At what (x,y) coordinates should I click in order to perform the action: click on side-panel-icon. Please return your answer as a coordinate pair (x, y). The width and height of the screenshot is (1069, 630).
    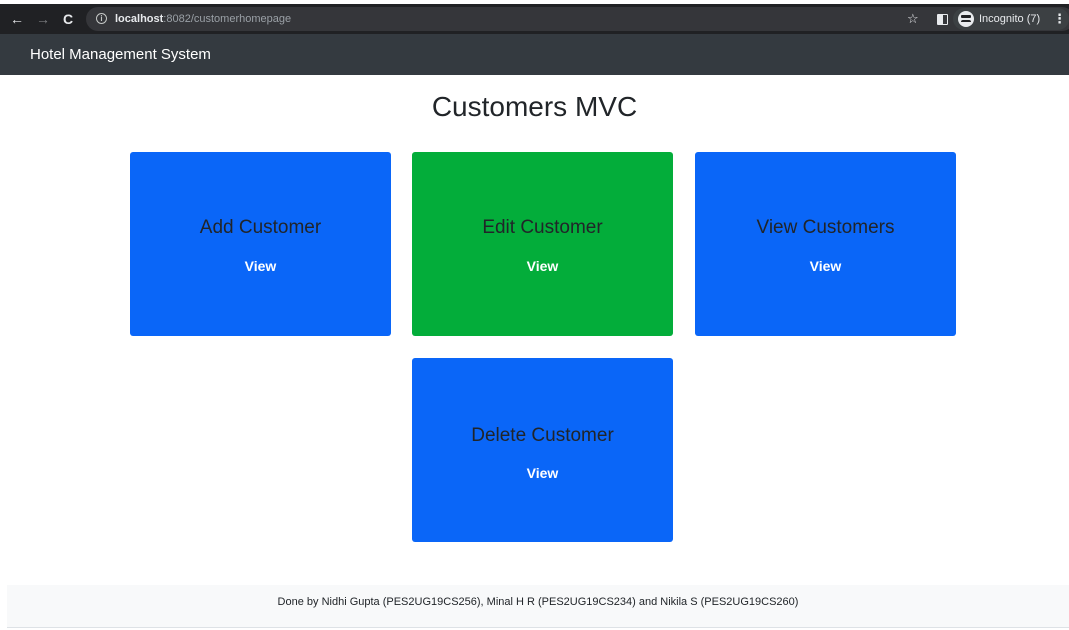
    Looking at the image, I should click on (942, 19).